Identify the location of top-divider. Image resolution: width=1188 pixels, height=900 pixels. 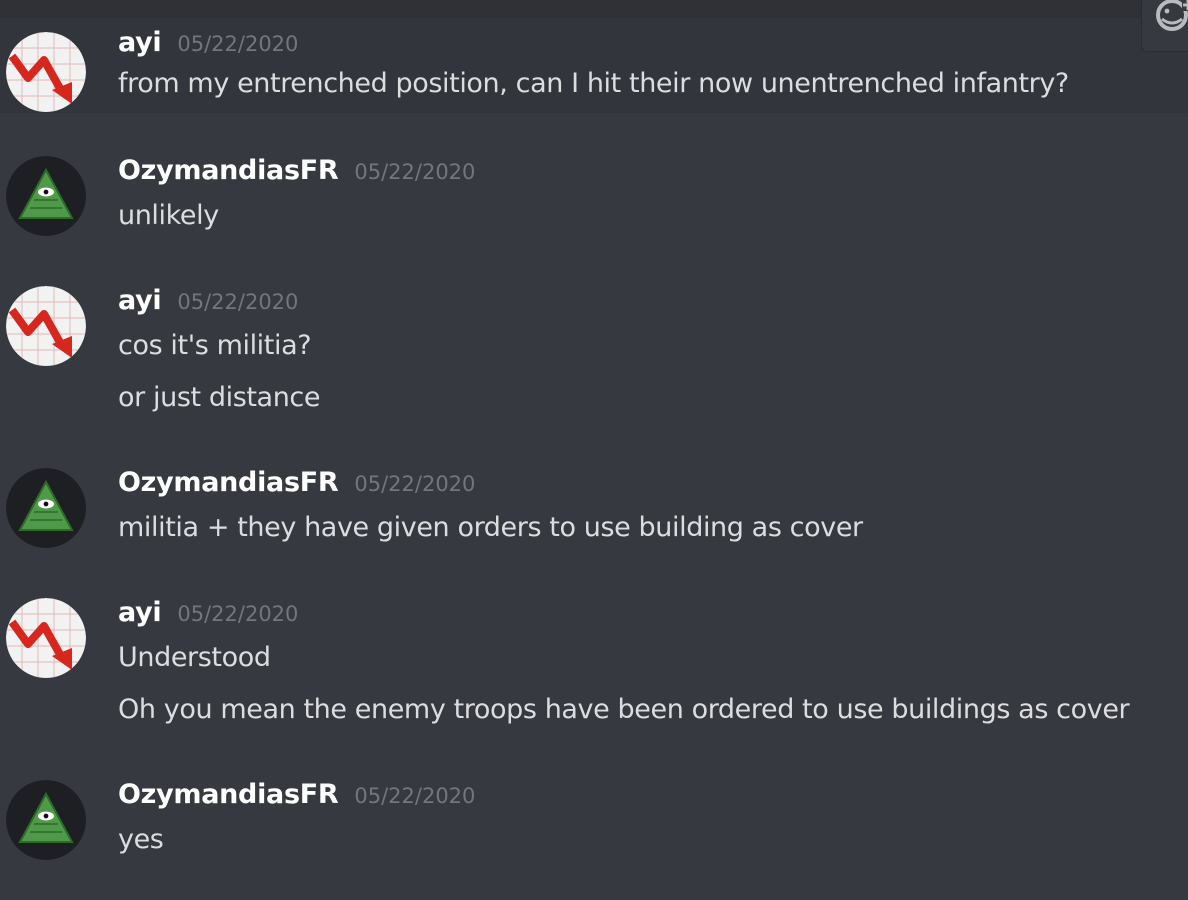
(594, 9).